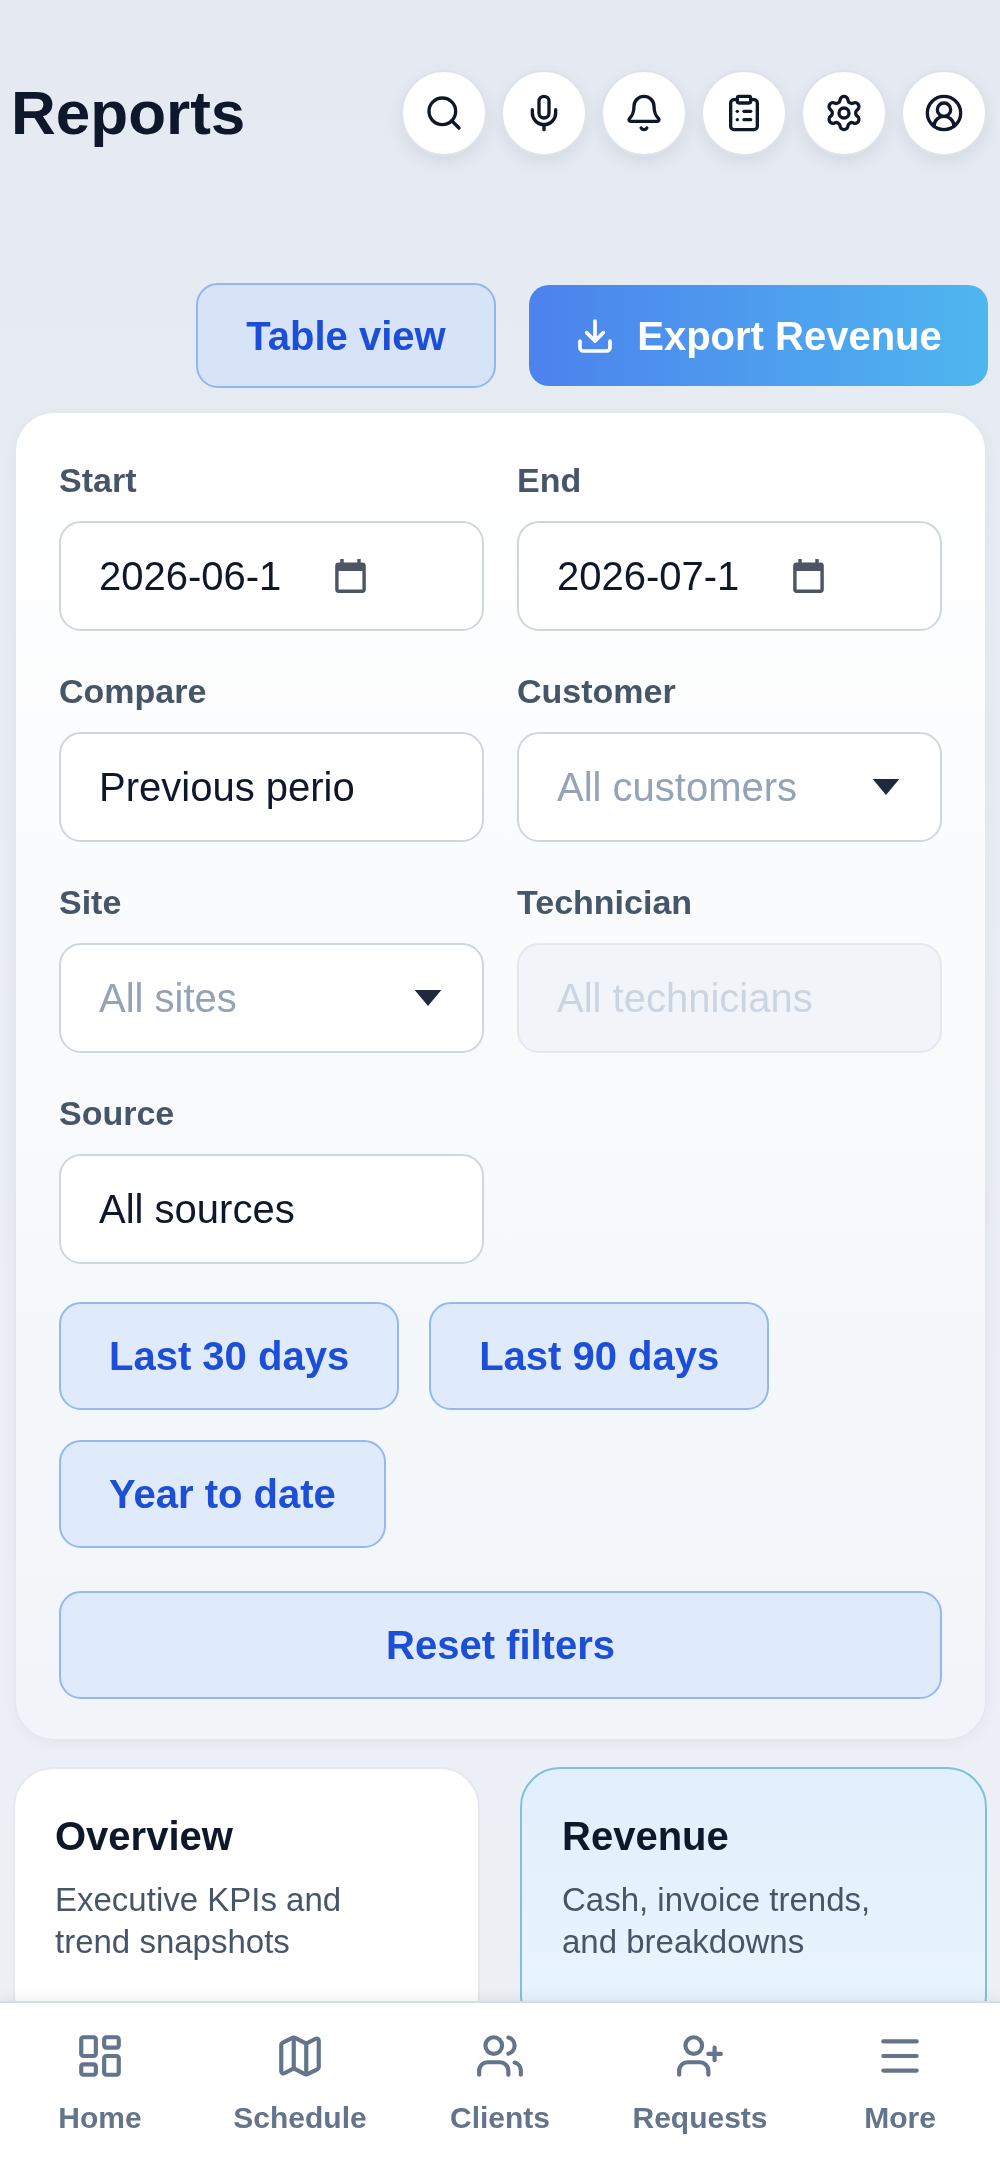 The width and height of the screenshot is (1000, 2164). I want to click on card-description: Cash, invoice trends, and breakdowns, so click(717, 1921).